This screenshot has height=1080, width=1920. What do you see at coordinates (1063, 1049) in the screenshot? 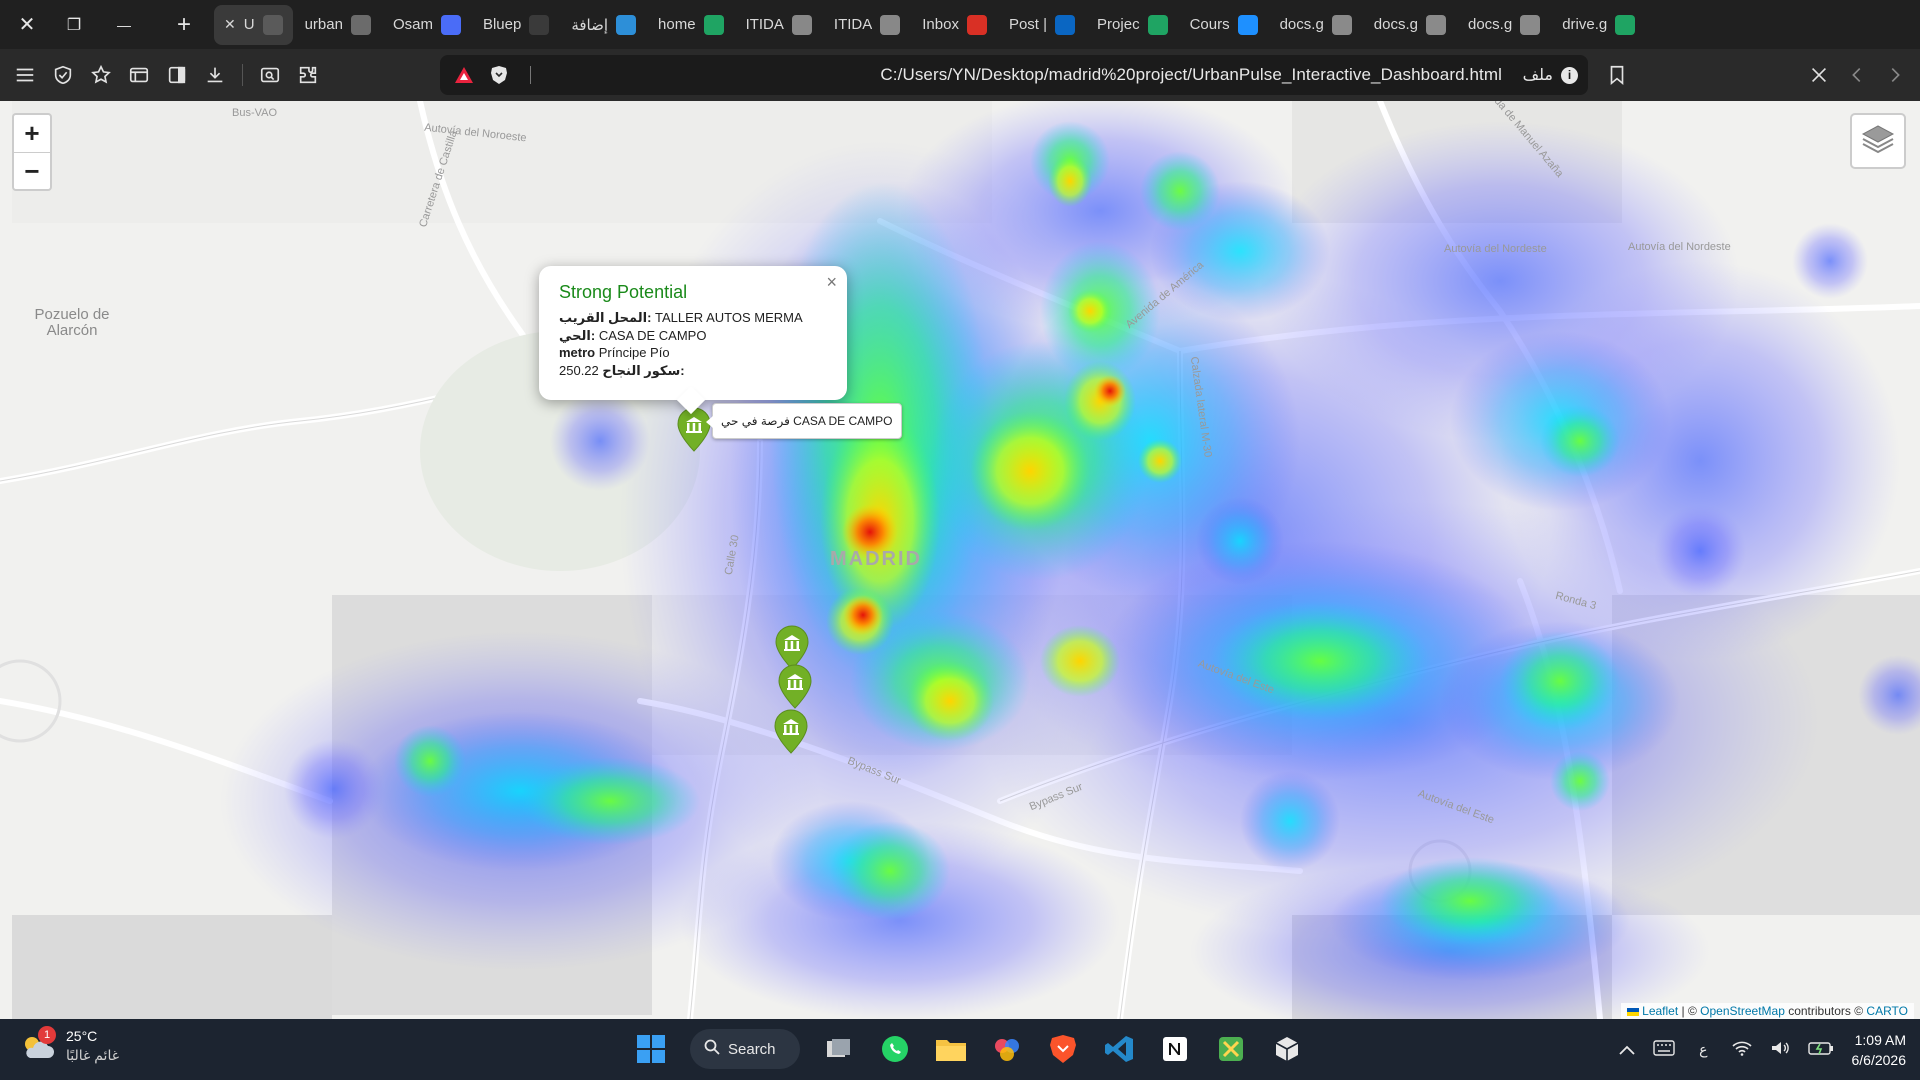
I see `brave-icon` at bounding box center [1063, 1049].